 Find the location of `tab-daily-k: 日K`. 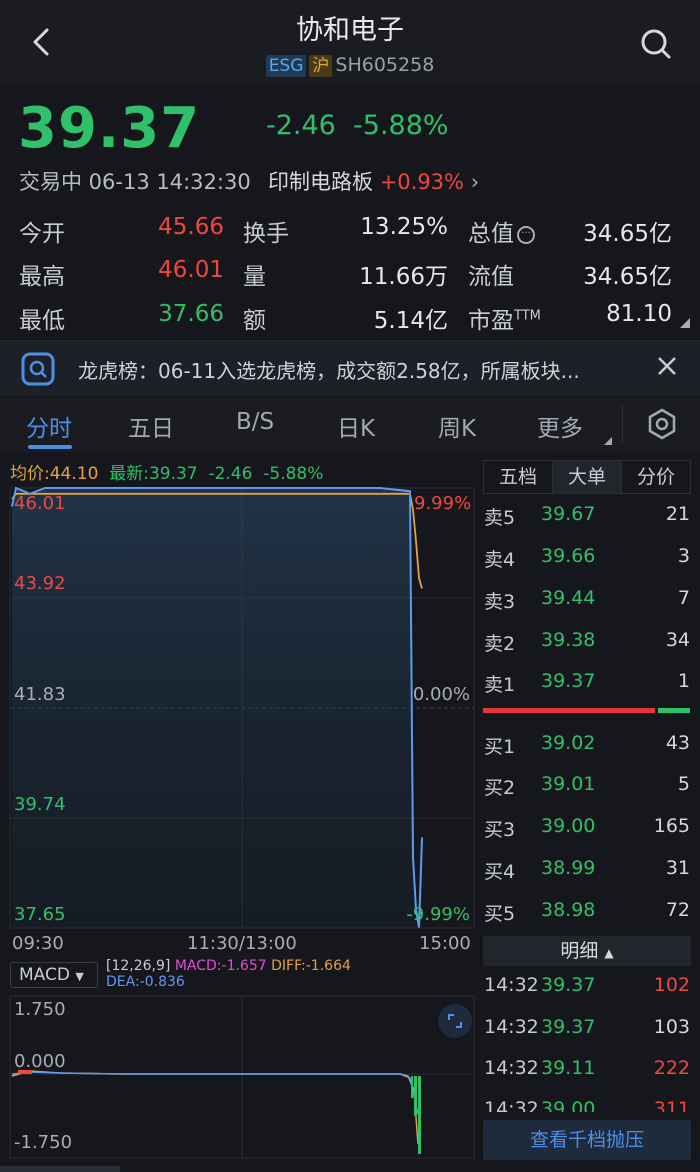

tab-daily-k: 日K is located at coordinates (356, 426).